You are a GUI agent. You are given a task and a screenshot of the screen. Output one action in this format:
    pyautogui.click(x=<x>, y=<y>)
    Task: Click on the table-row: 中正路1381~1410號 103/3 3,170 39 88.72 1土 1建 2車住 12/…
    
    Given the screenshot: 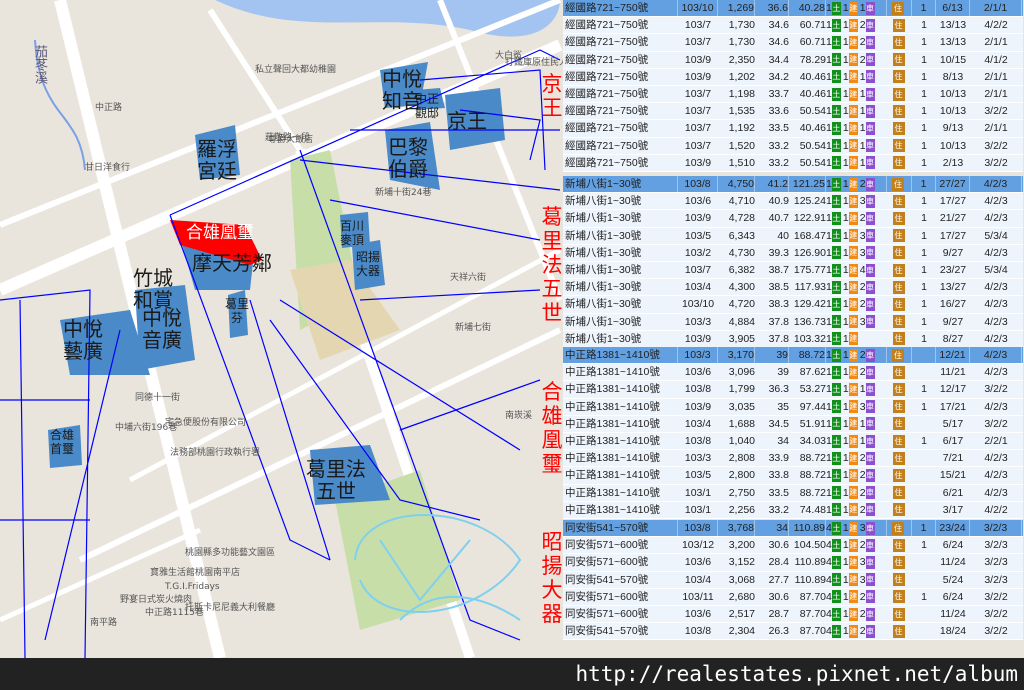 What is the action you would take?
    pyautogui.click(x=793, y=356)
    